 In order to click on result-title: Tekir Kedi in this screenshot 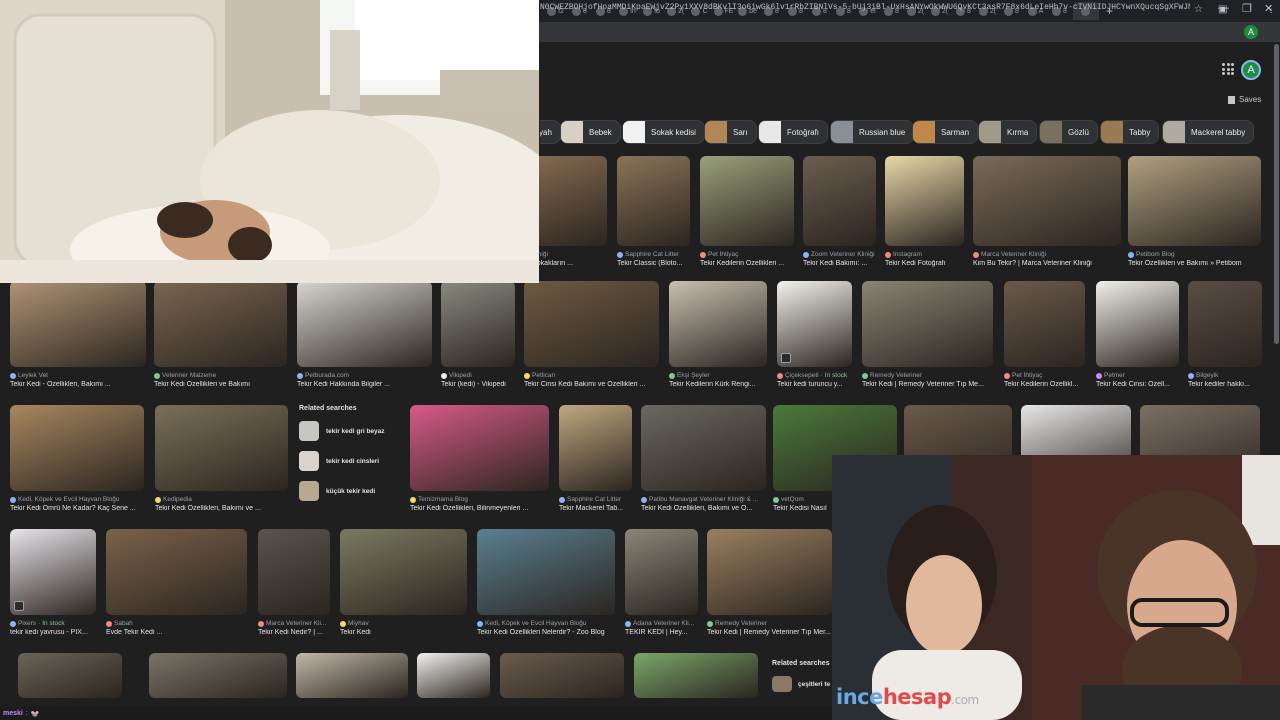, I will do `click(403, 632)`.